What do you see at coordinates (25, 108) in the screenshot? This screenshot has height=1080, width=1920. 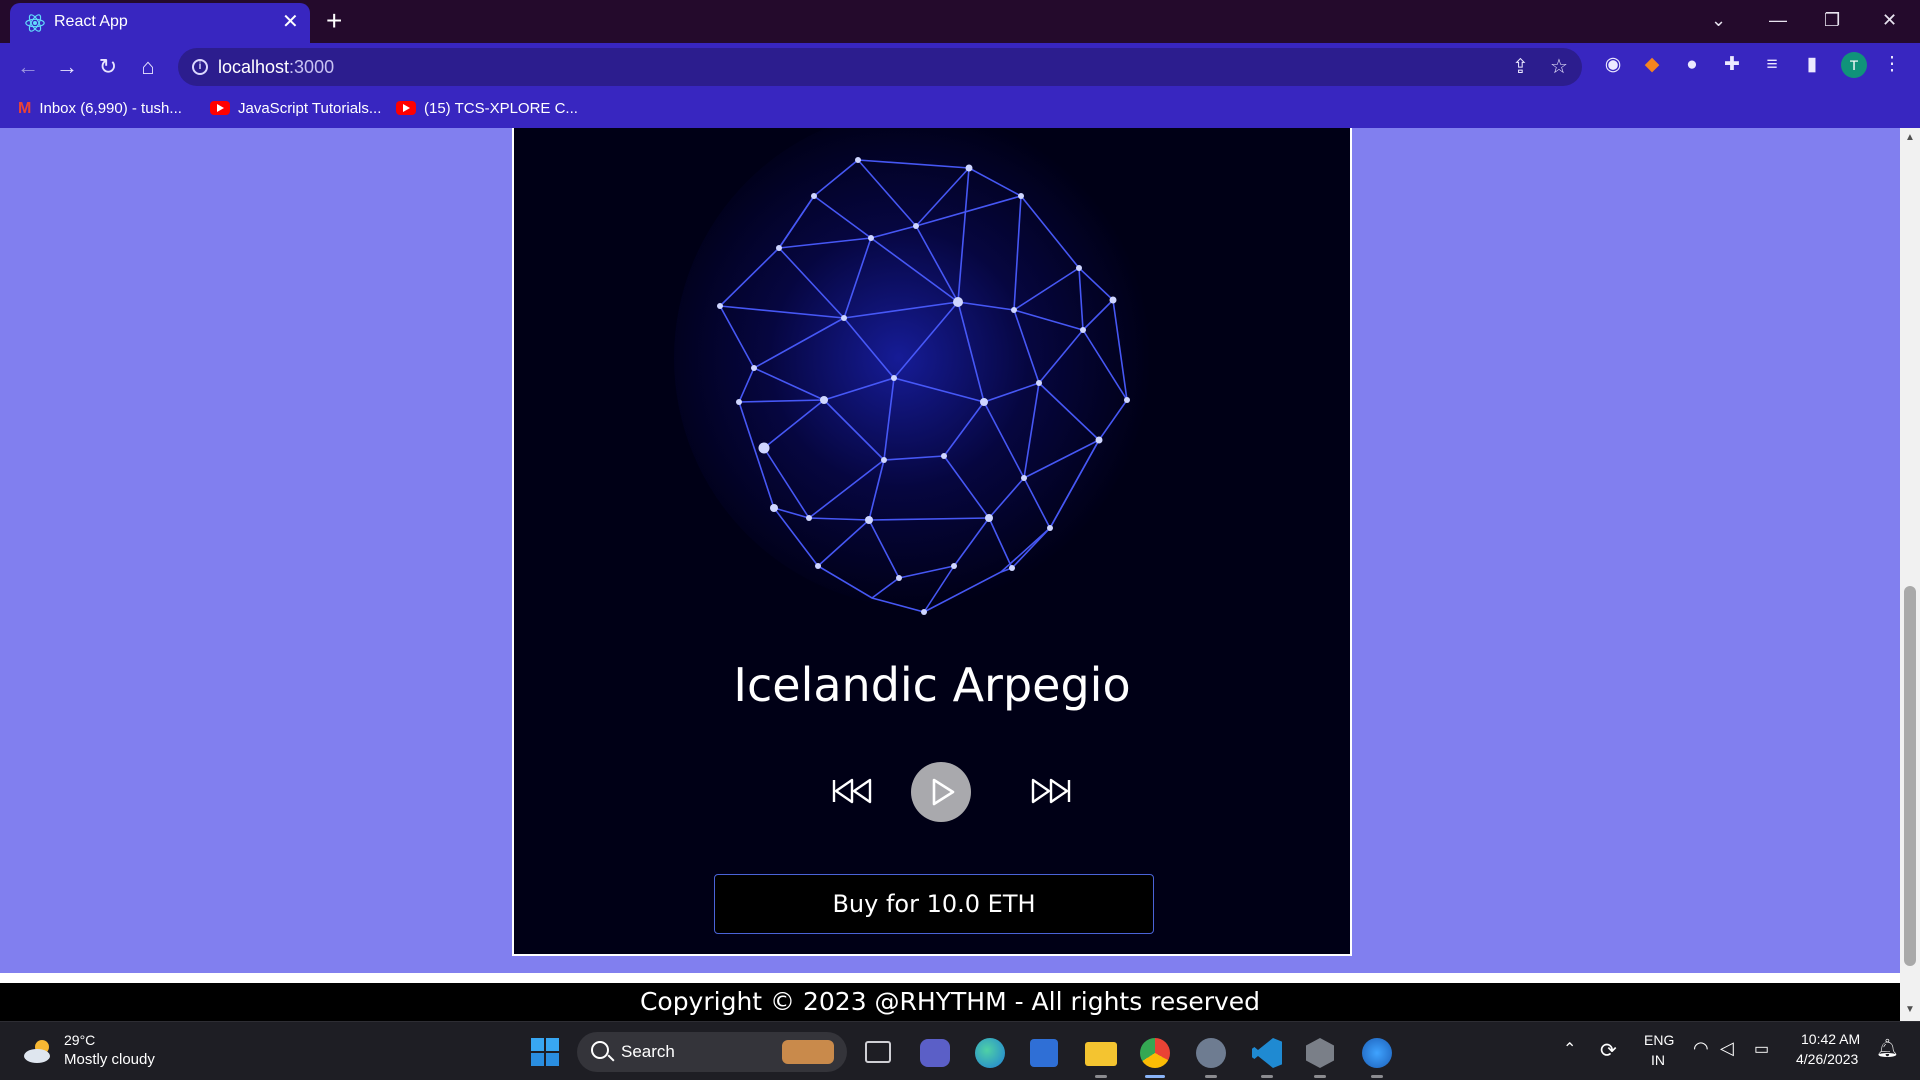 I see `gmail-icon: M` at bounding box center [25, 108].